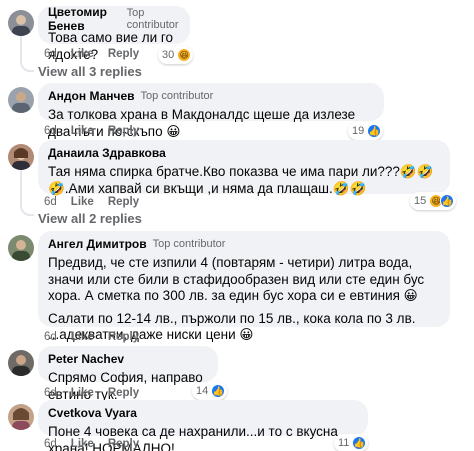 Image resolution: width=474 pixels, height=451 pixels. Describe the element at coordinates (176, 55) in the screenshot. I see `reaction-summary: 30 😆` at that location.